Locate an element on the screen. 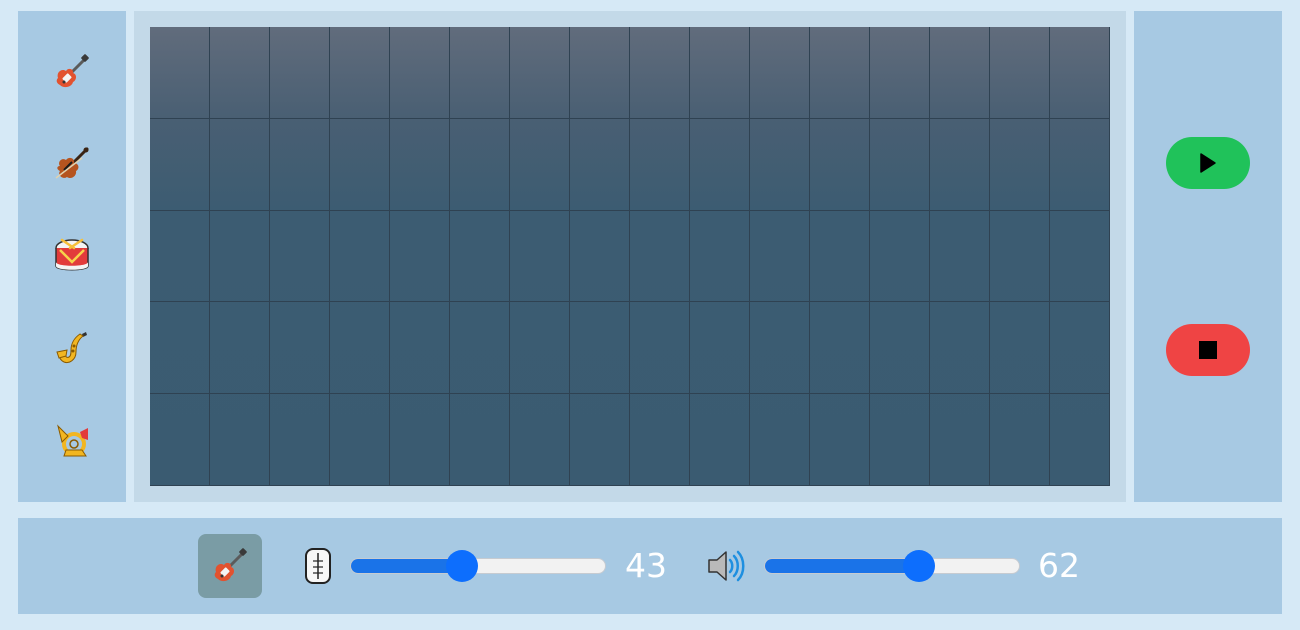 This screenshot has height=630, width=1300. instrument-violin is located at coordinates (72, 164).